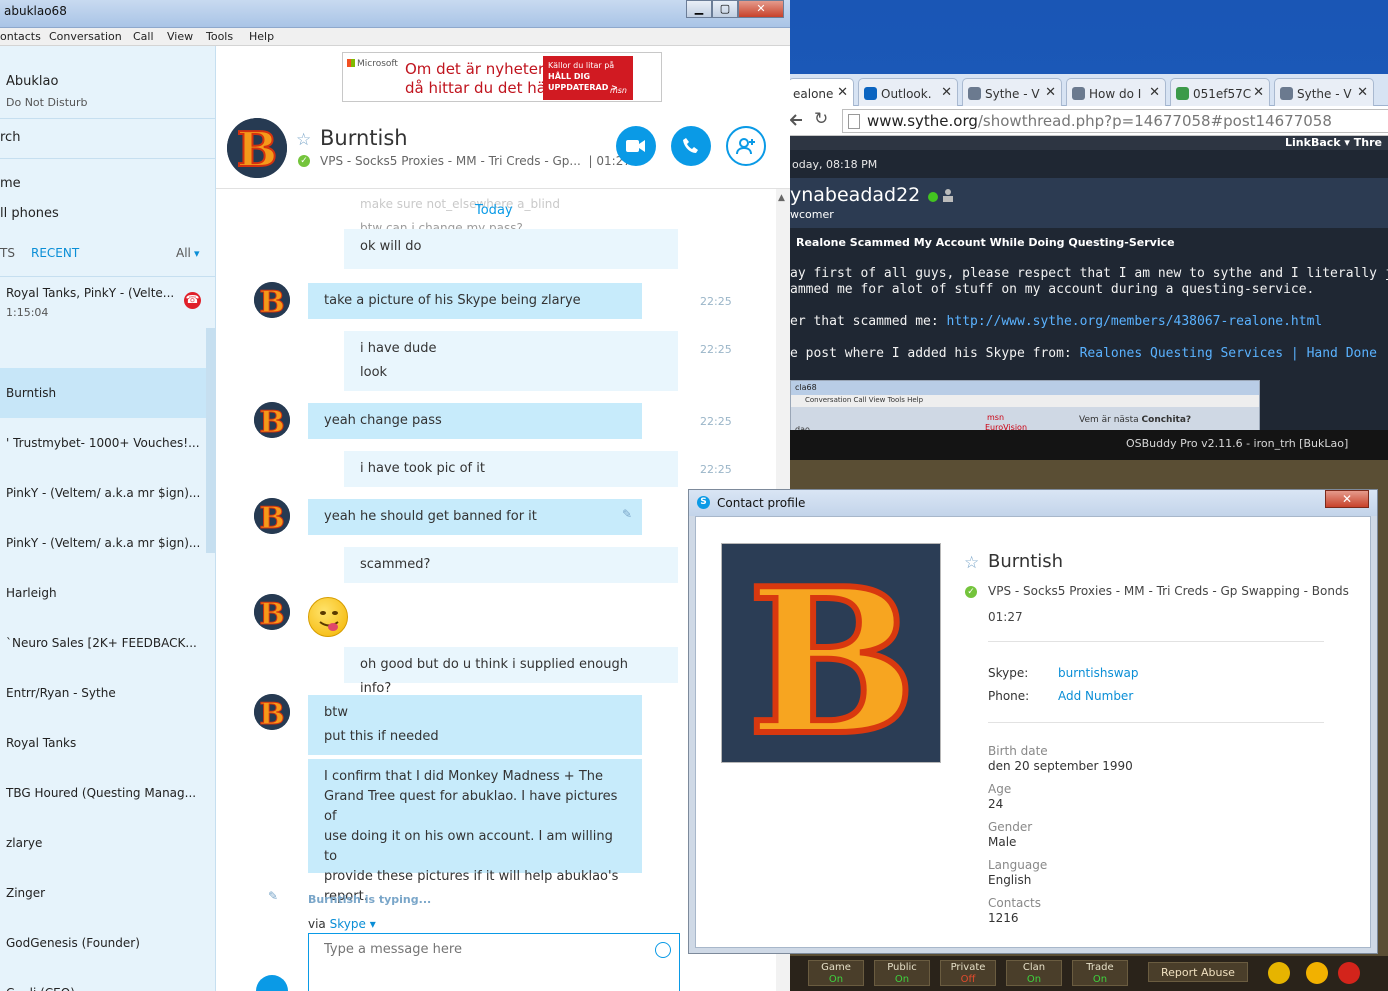  I want to click on tab-recent: RECENT, so click(55, 253).